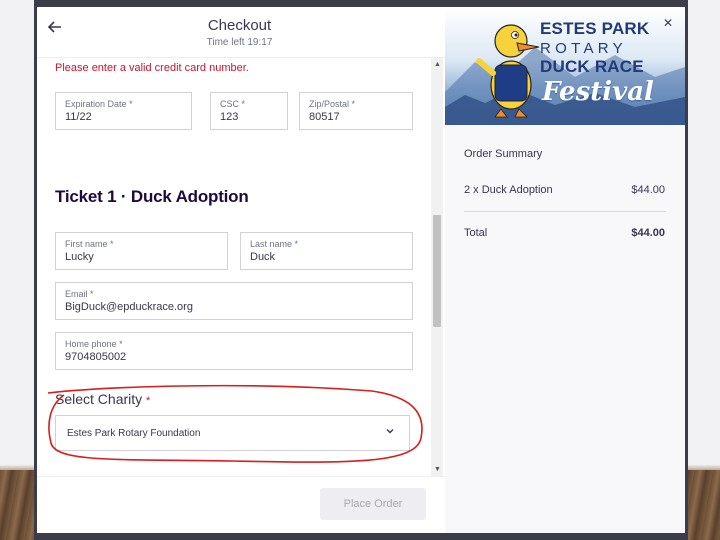 This screenshot has height=540, width=720. I want to click on time-left: Time left 19:17, so click(239, 42).